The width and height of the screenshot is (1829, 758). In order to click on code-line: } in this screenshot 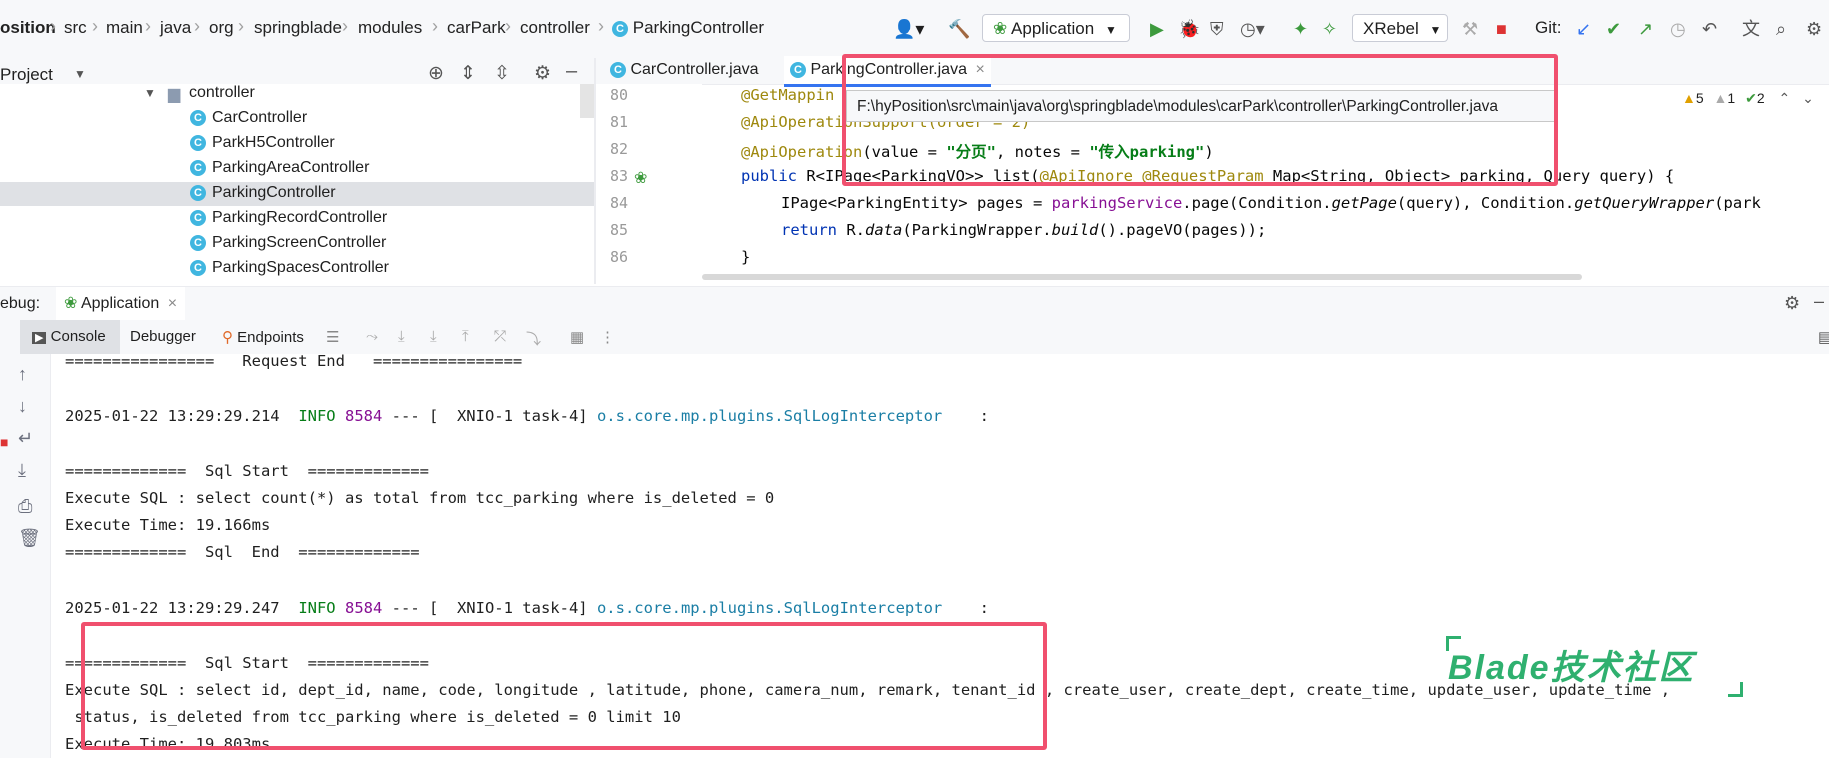, I will do `click(745, 257)`.